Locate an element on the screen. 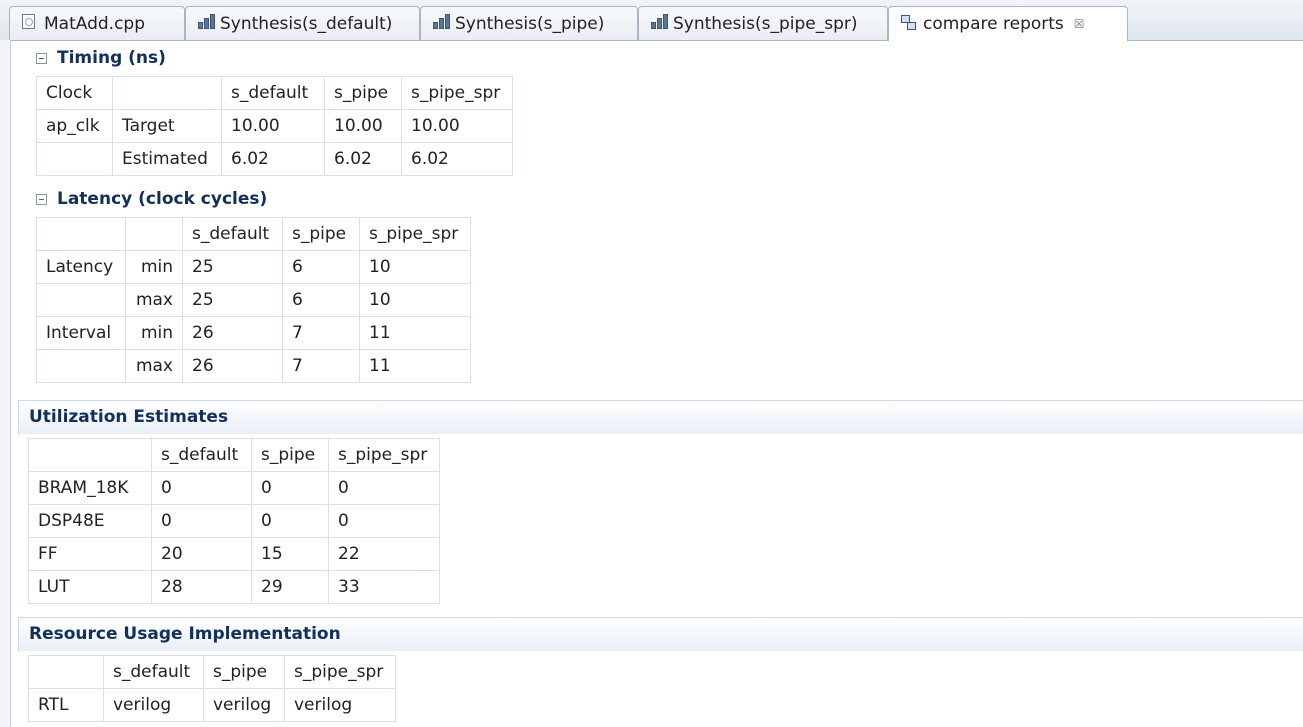 This screenshot has height=727, width=1303. table-row: Interval min 26 7 11 is located at coordinates (253, 333).